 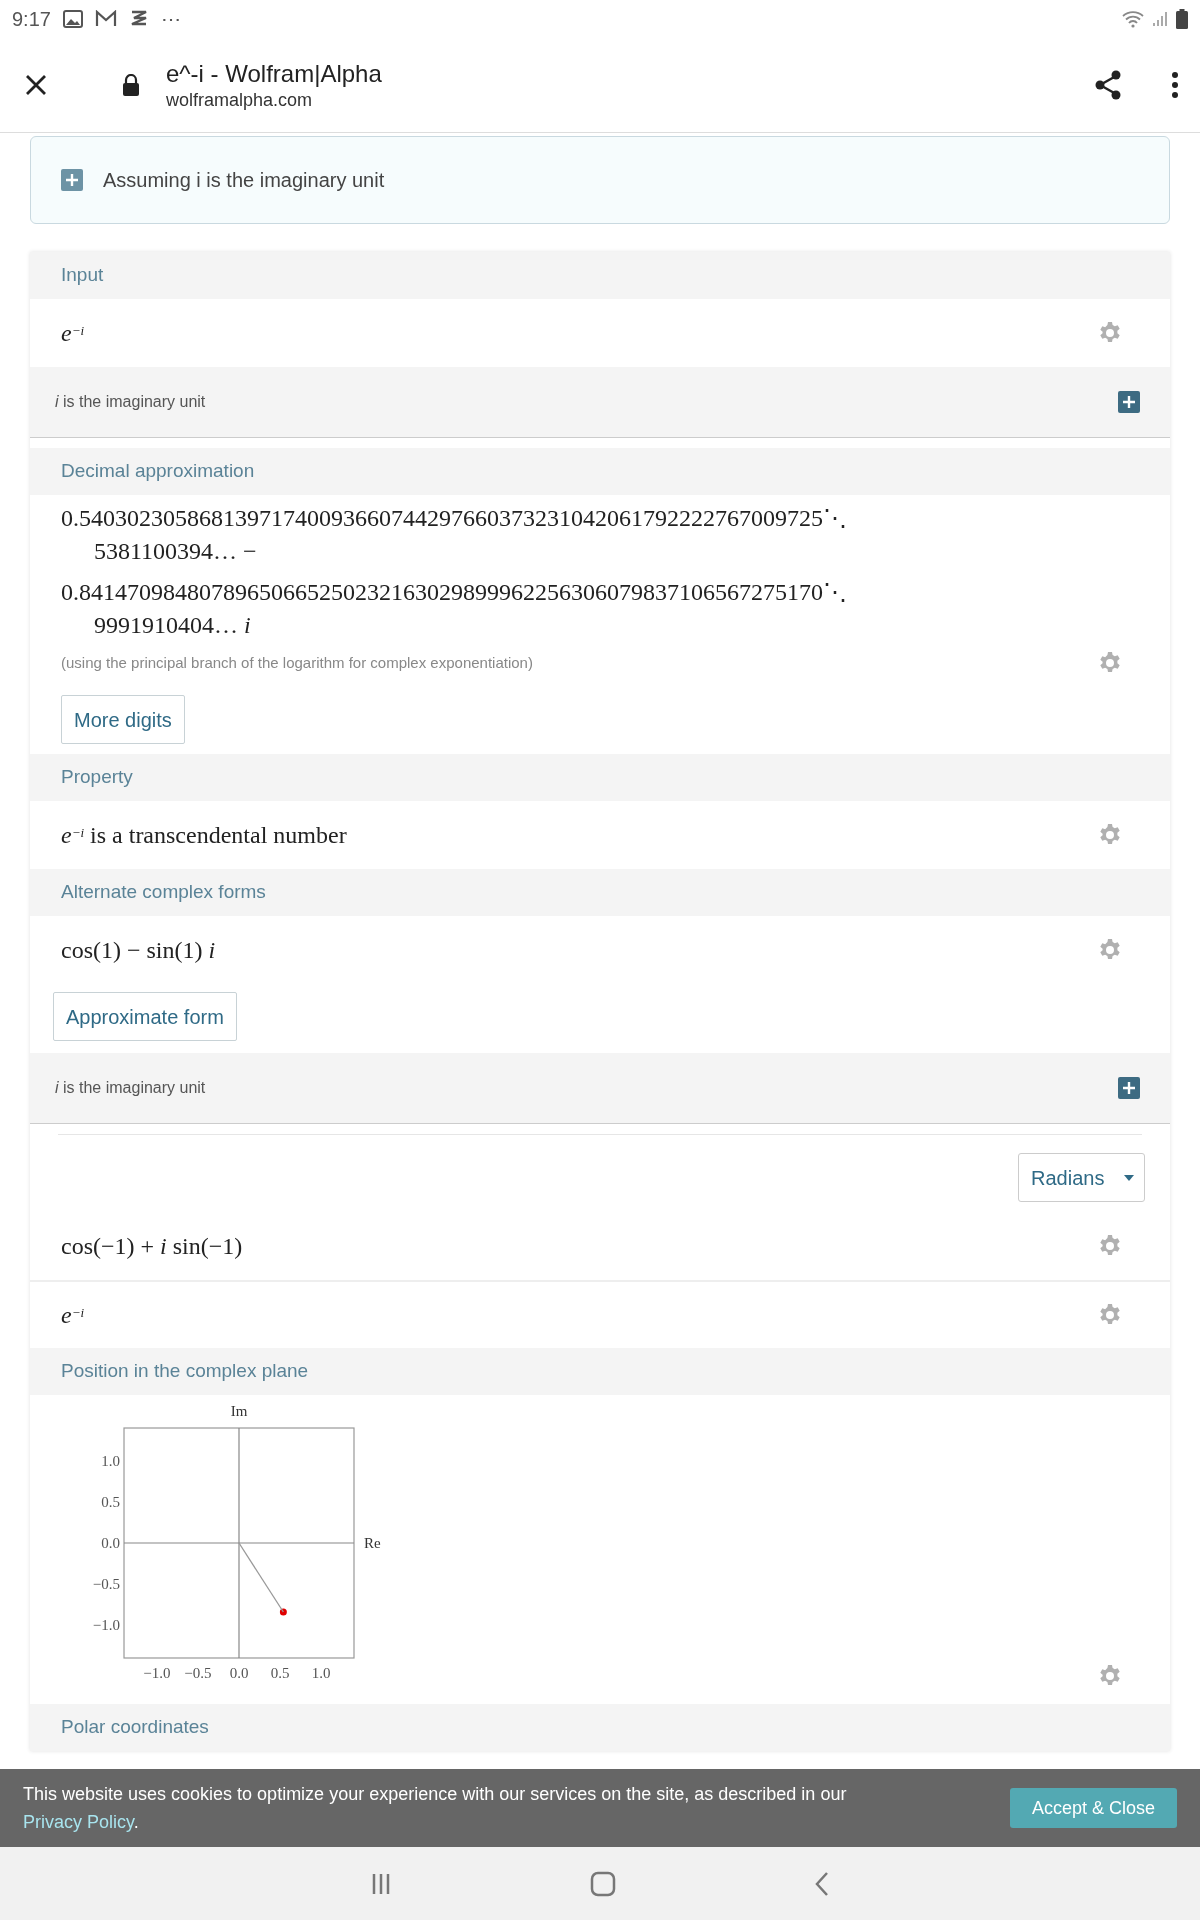 I want to click on footnote: (using the principal branch of the logarithm for complex exponentiation), so click(x=297, y=662).